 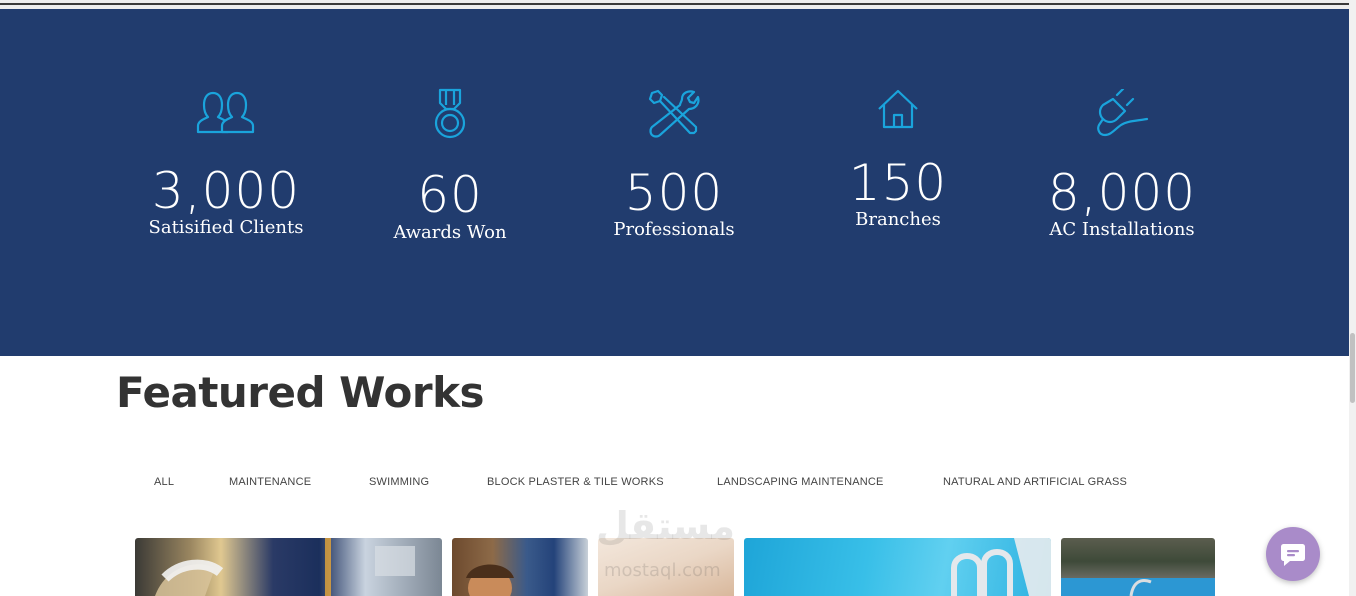 What do you see at coordinates (300, 392) in the screenshot?
I see `featured-title: Featured Works` at bounding box center [300, 392].